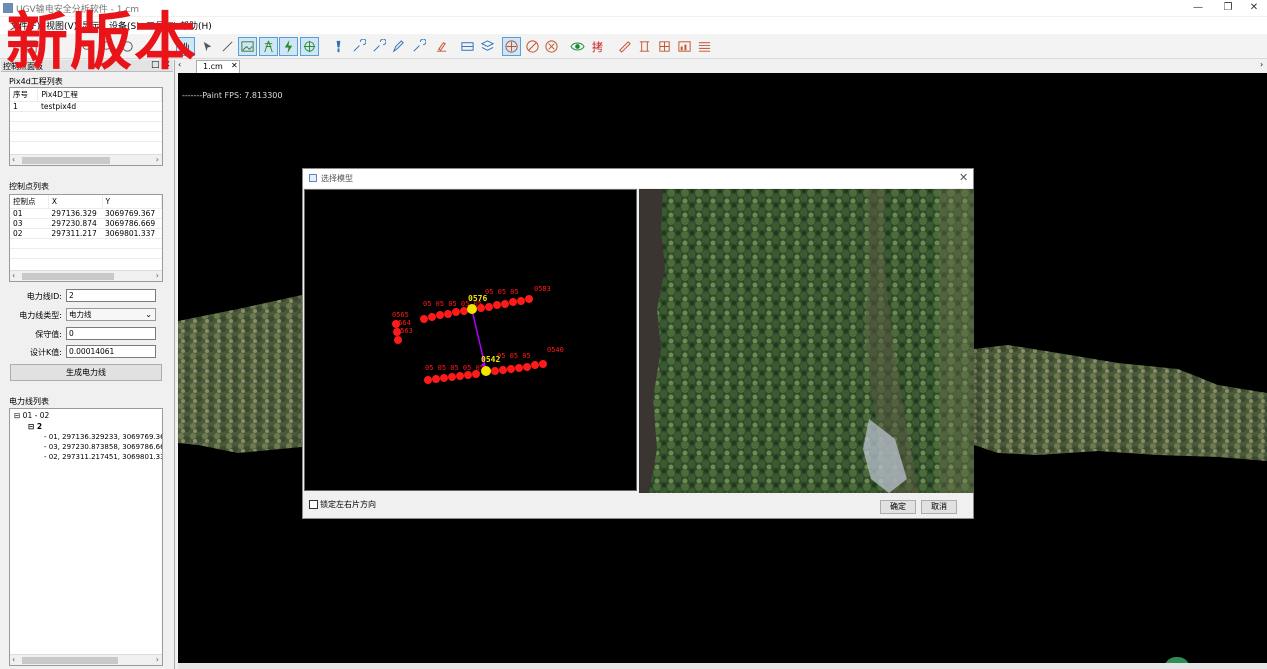 This screenshot has height=669, width=1267. I want to click on wrench-icon, so click(358, 46).